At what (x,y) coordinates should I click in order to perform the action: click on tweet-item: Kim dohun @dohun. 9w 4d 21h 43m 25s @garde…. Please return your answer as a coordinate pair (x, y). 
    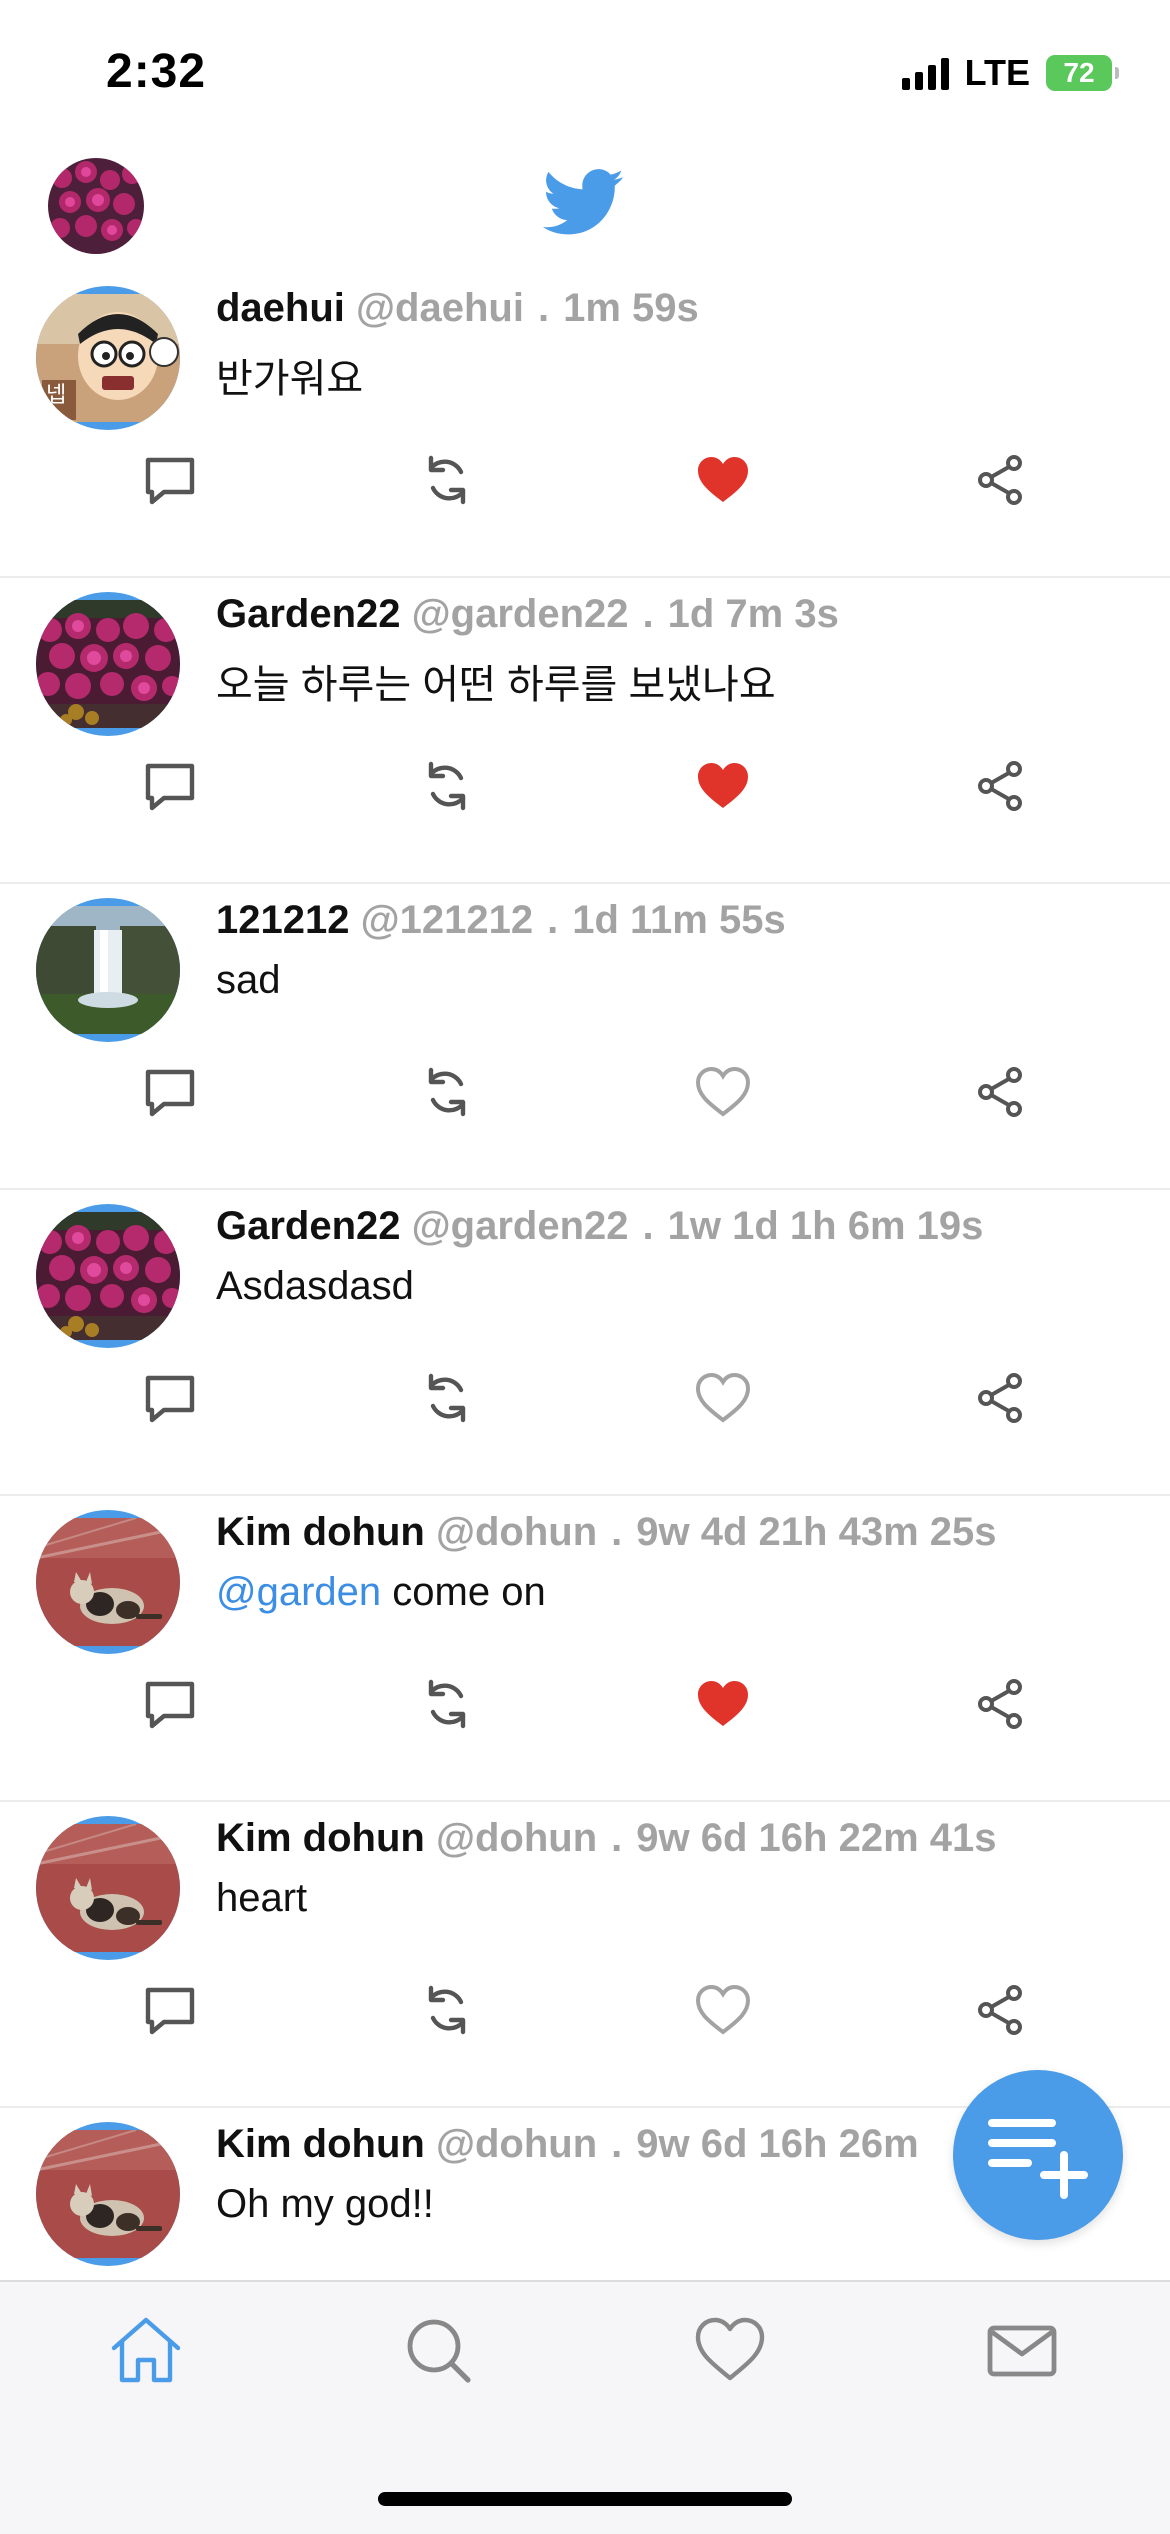
    Looking at the image, I should click on (585, 1648).